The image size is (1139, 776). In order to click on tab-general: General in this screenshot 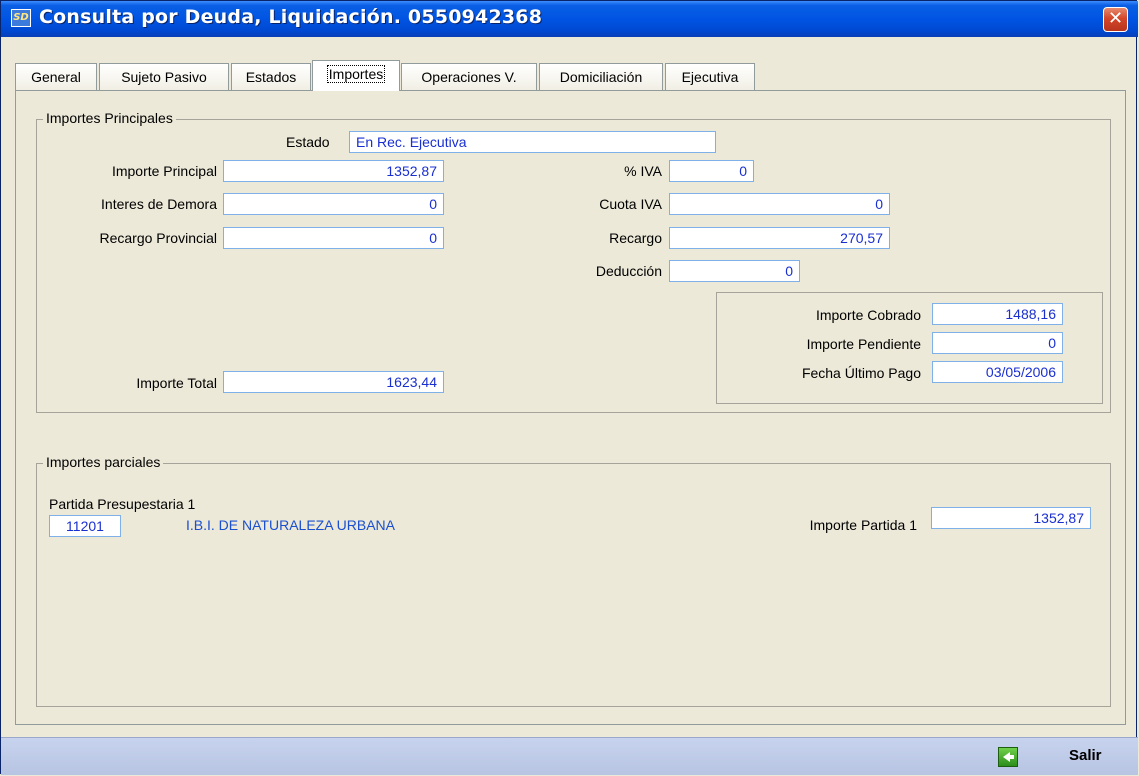, I will do `click(56, 76)`.